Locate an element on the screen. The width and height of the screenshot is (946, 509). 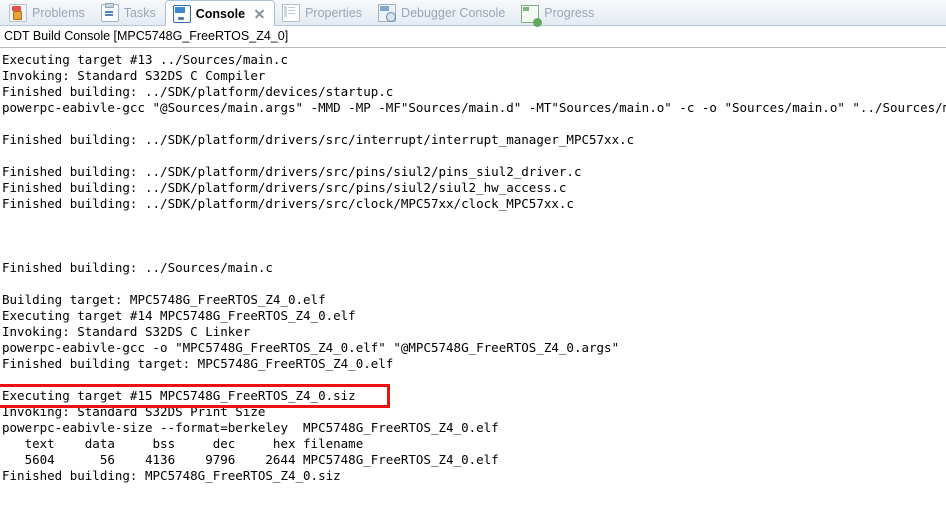
tab-problems: Problems is located at coordinates (48, 12).